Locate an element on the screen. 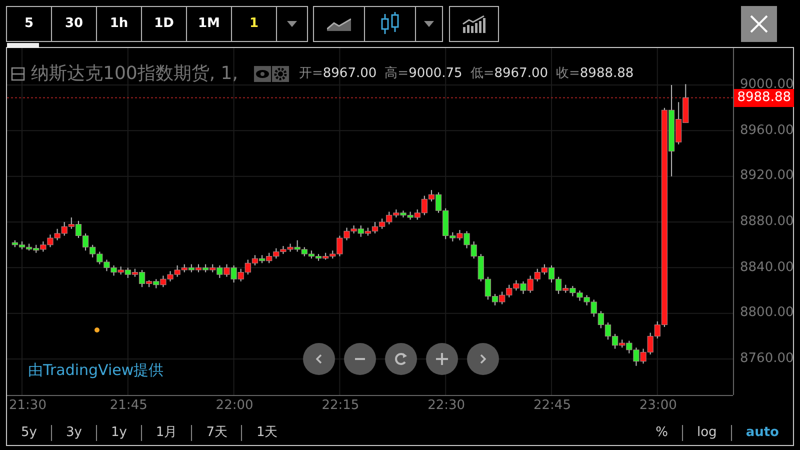  interval-button: 1M is located at coordinates (209, 24).